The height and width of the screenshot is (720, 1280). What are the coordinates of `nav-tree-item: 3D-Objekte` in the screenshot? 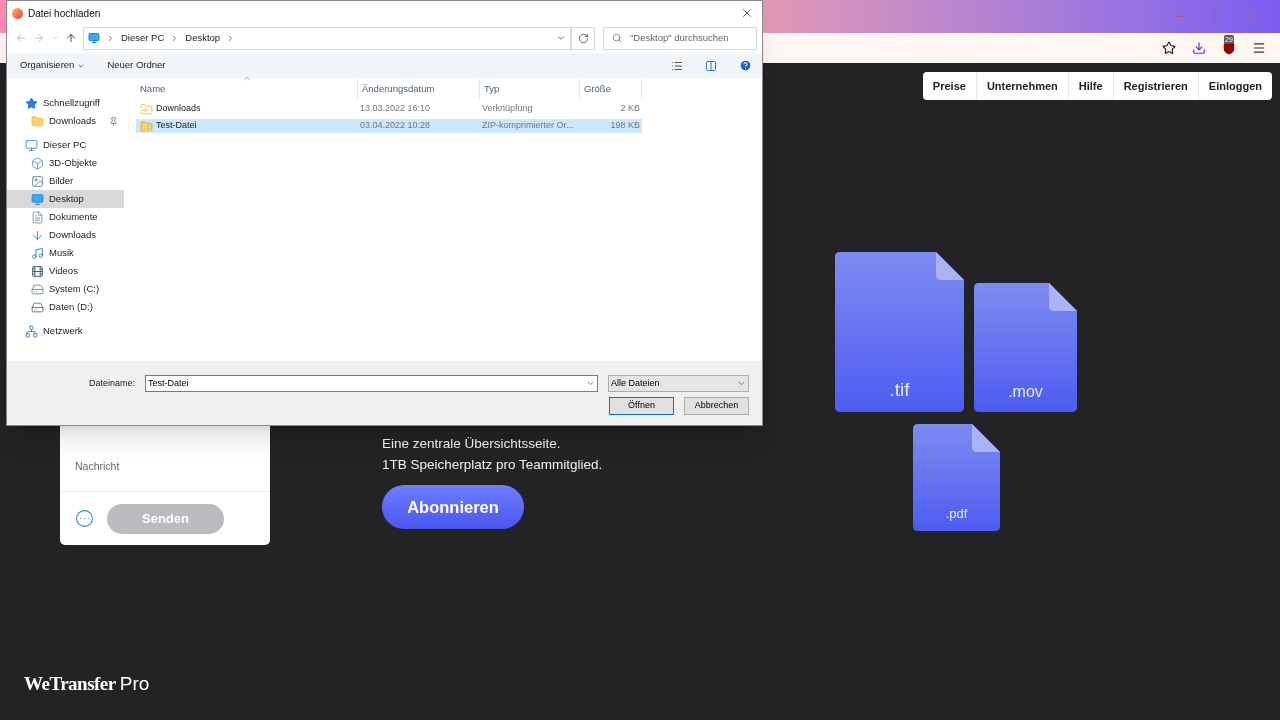 It's located at (65, 163).